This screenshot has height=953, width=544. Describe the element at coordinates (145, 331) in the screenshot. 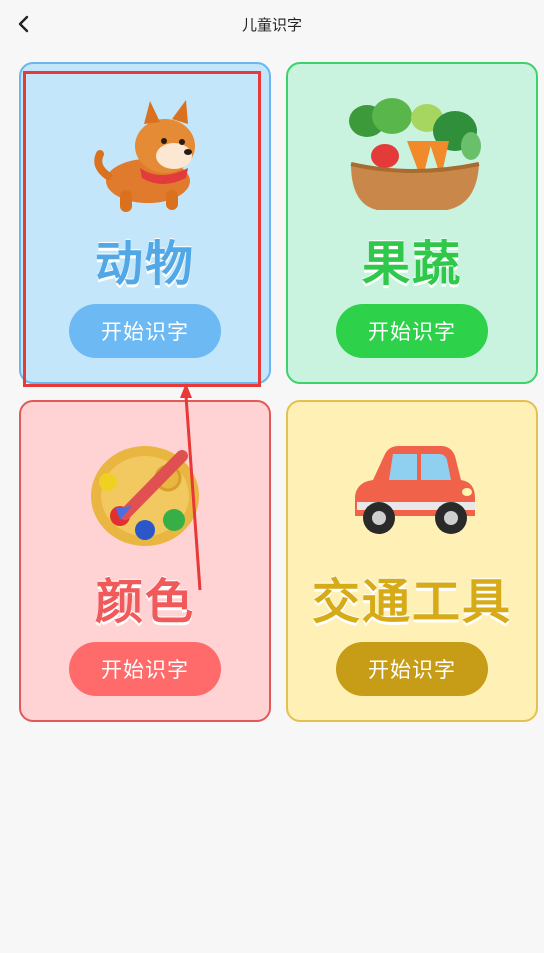

I see `start-button-animals: 开始识字` at that location.